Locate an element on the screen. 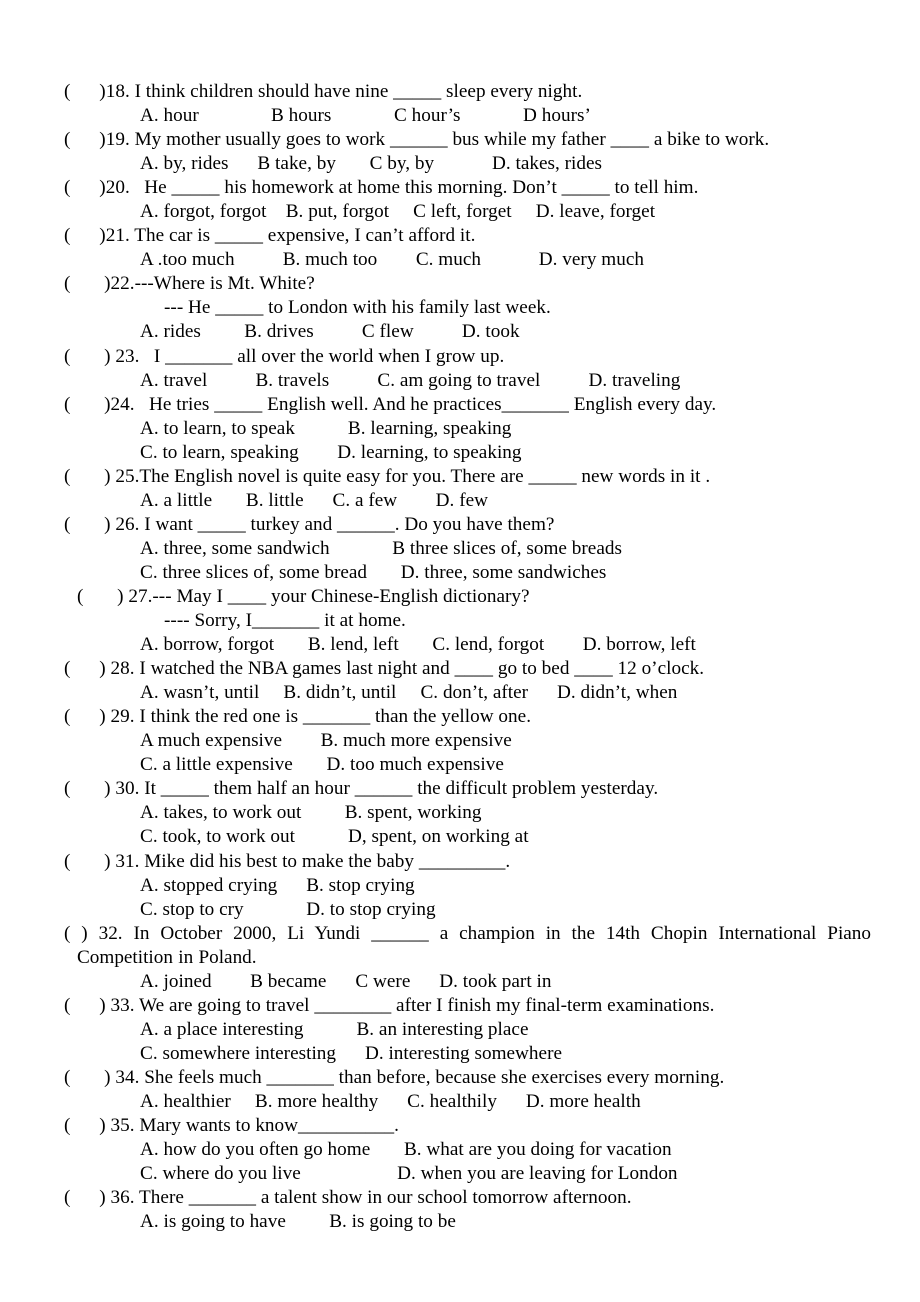 This screenshot has height=1302, width=920. answer-options-line: A. stopped crying B. stop crying is located at coordinates (461, 886).